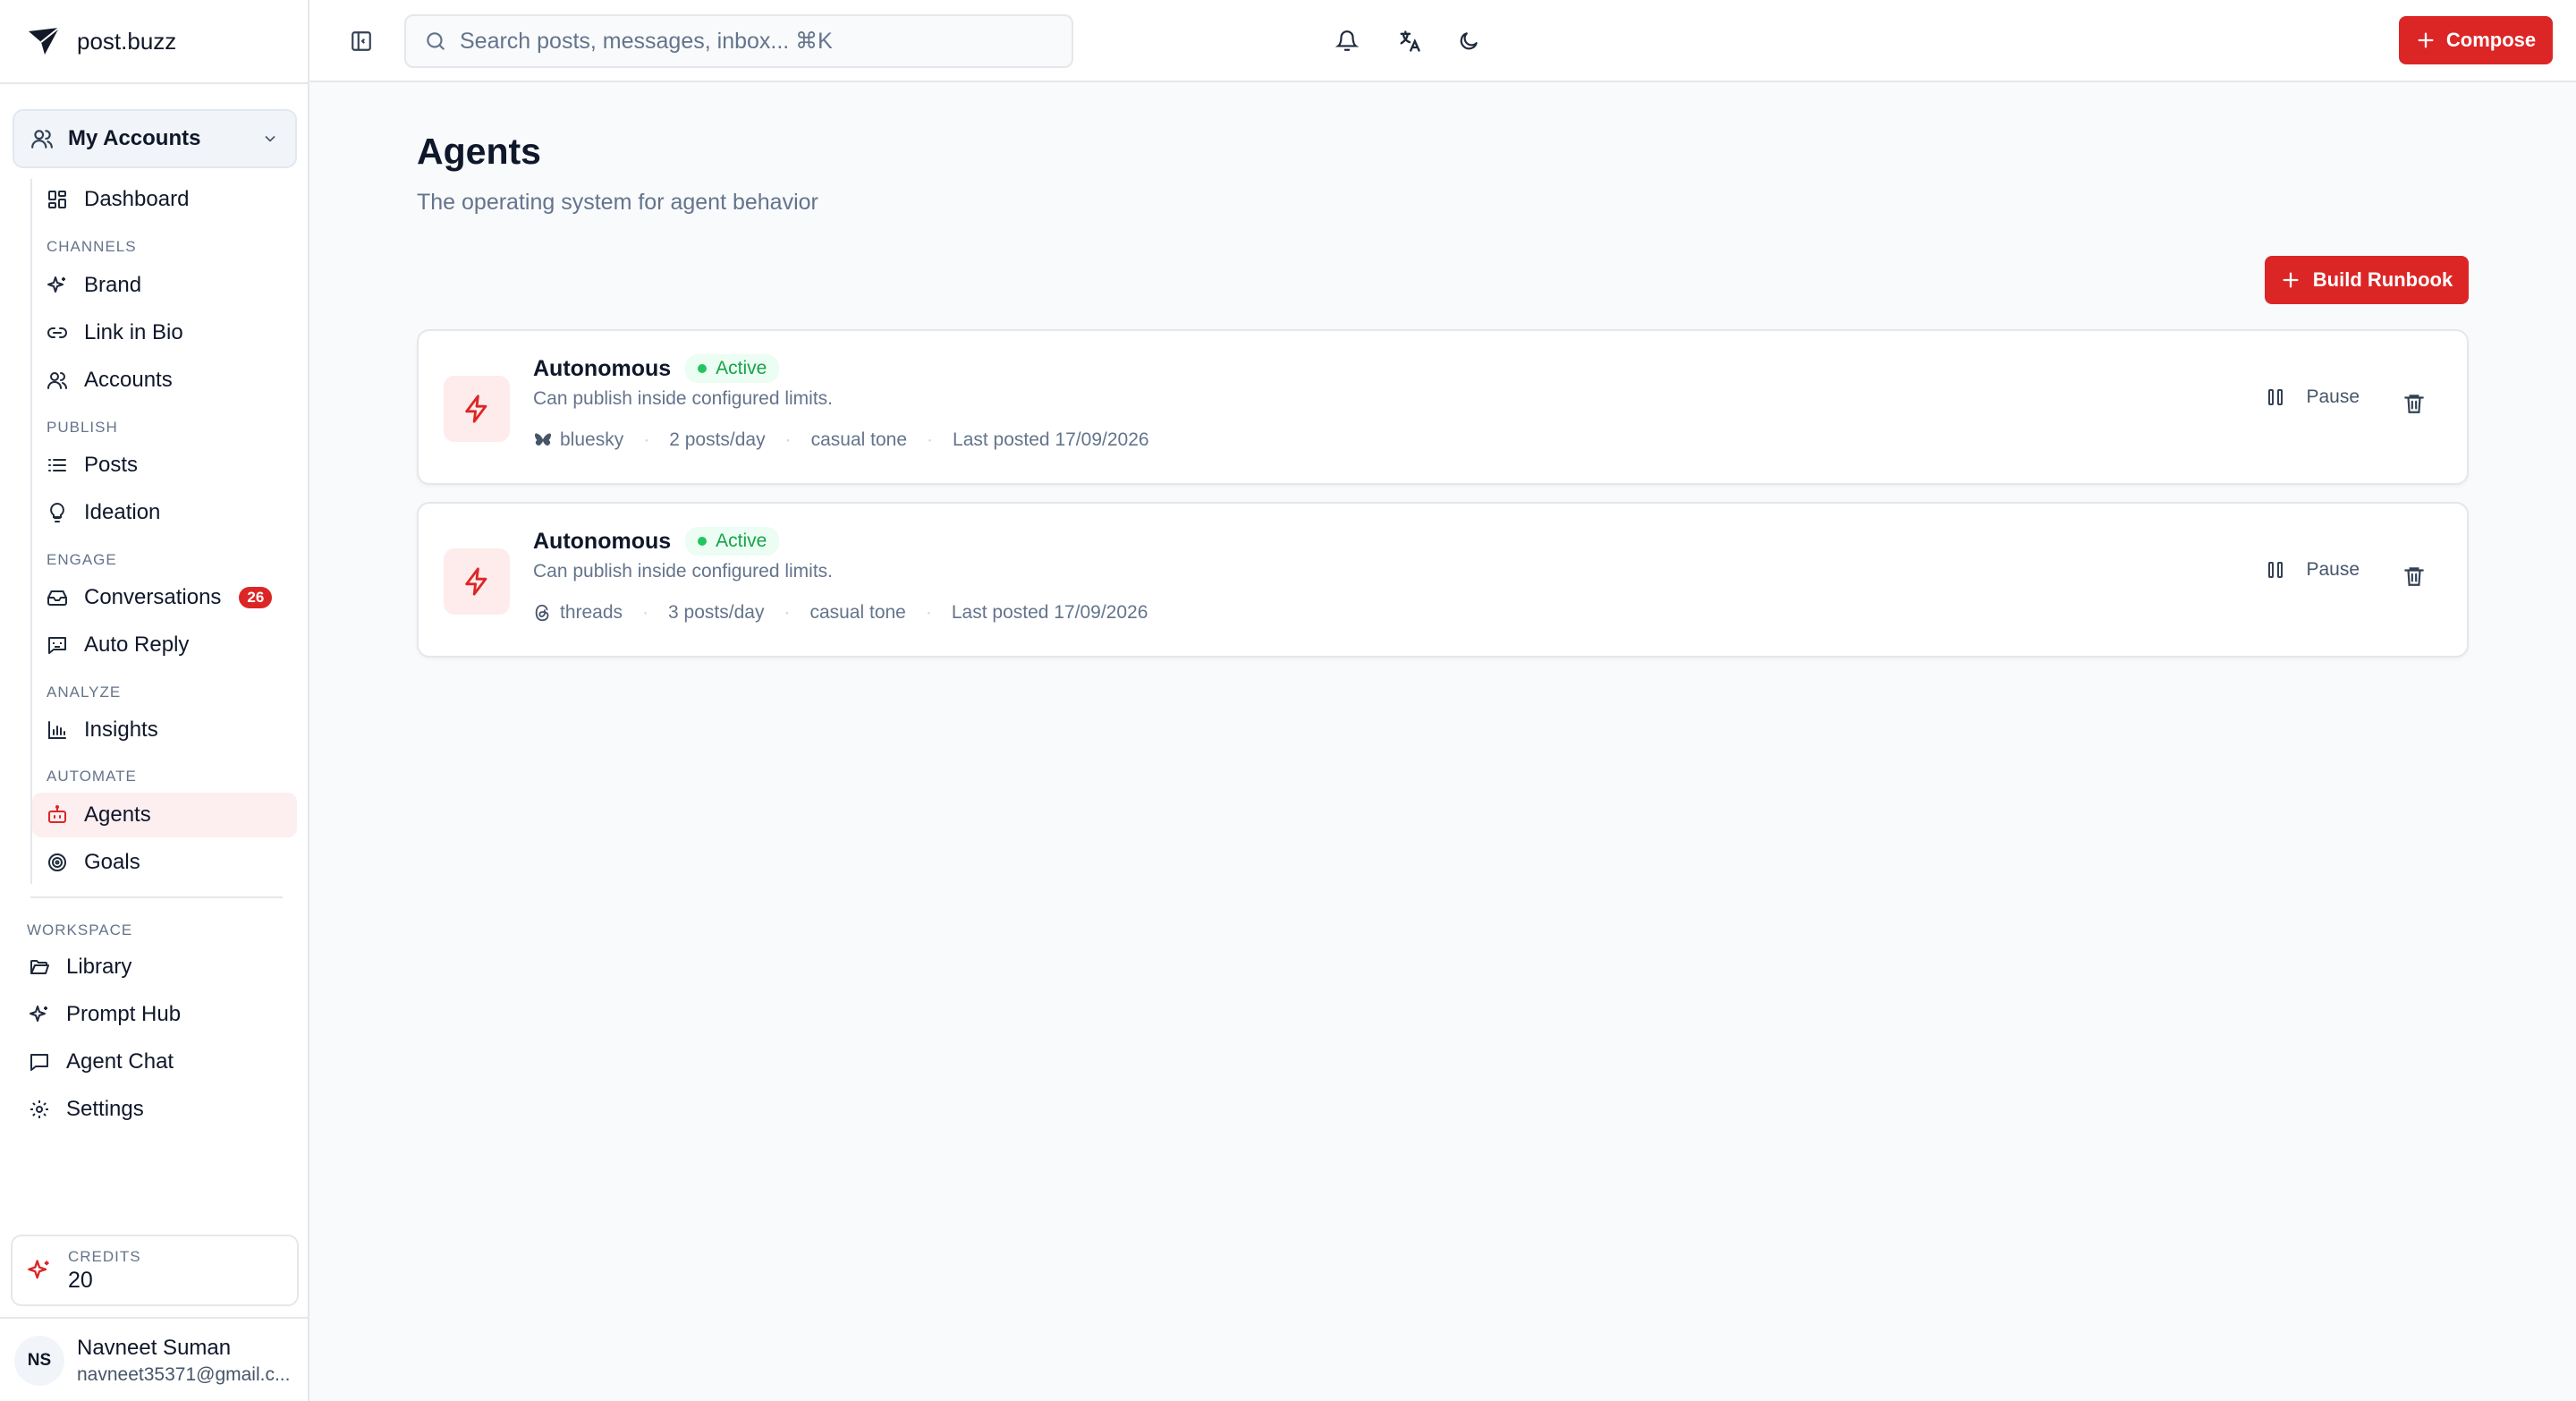 This screenshot has width=2576, height=1401. What do you see at coordinates (1442, 41) in the screenshot?
I see `topbar: Compose` at bounding box center [1442, 41].